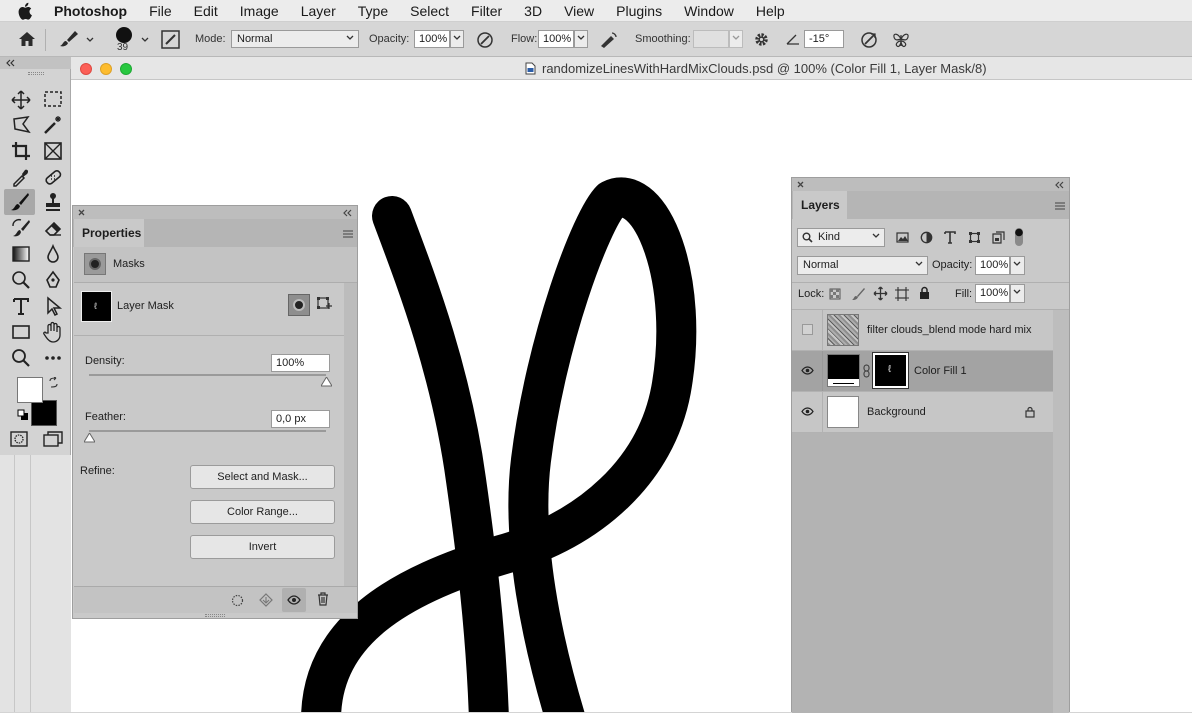  Describe the element at coordinates (294, 600) in the screenshot. I see `eye-icon` at that location.